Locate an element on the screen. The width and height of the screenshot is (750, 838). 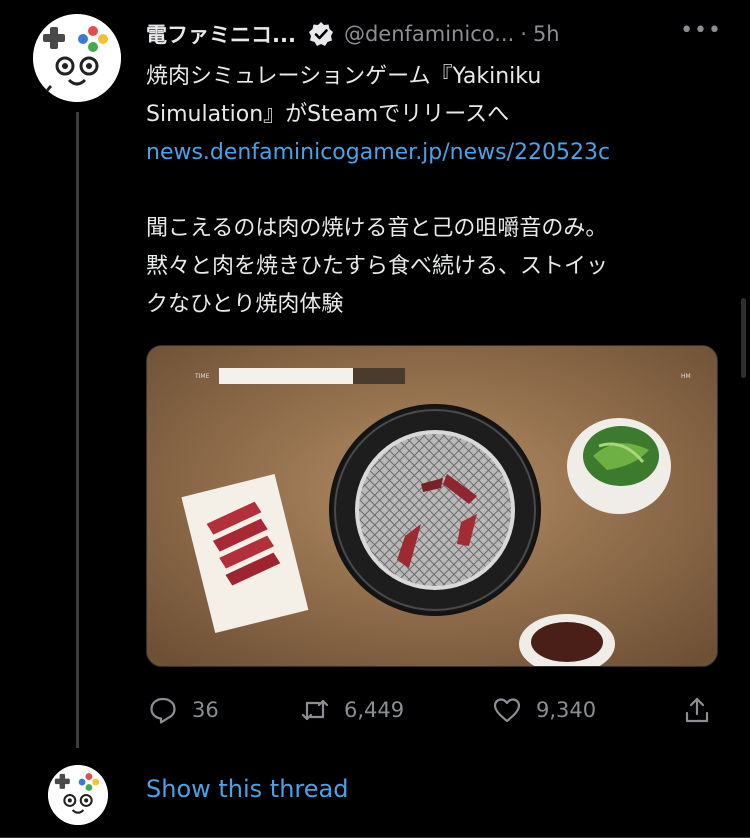
tweet-text-line: 聞こえるのは肉の焼ける音と己の咀嚼音のみ。 is located at coordinates (377, 228).